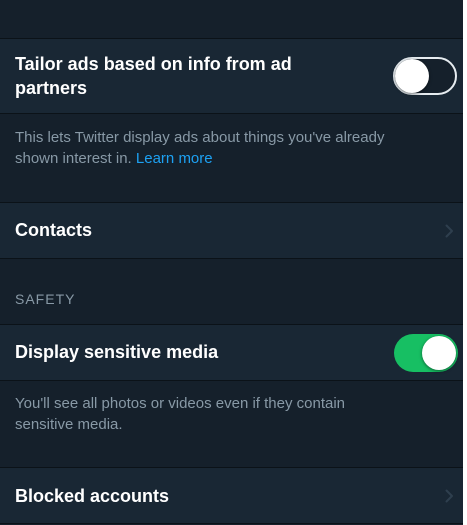  I want to click on tailor-ads-label-line2: partners, so click(51, 88).